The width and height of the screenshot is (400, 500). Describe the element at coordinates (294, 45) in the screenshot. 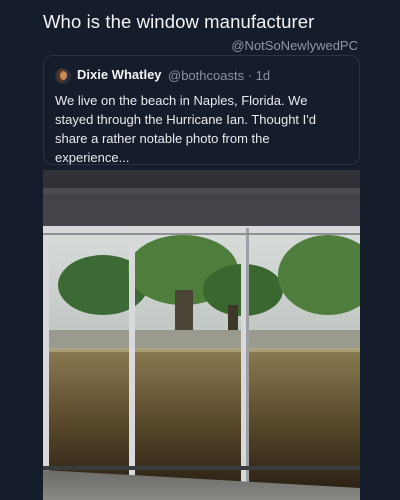

I see `watermark: @NotSoNewlywedPC` at that location.